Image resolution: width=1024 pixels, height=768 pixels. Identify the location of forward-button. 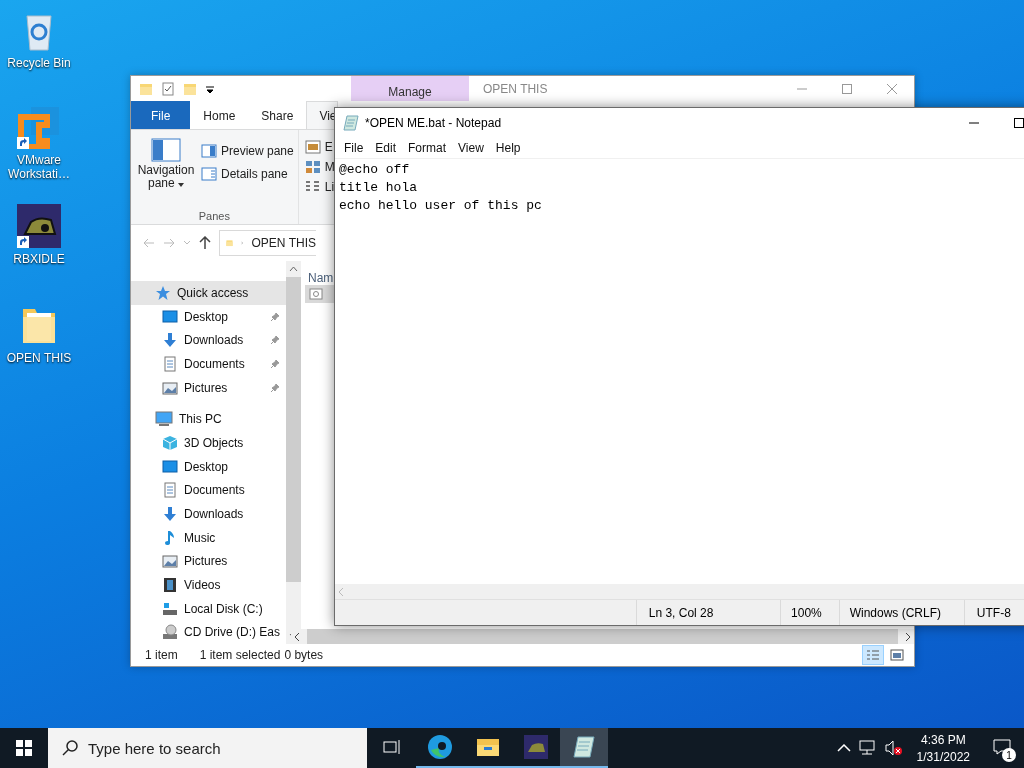
(169, 243).